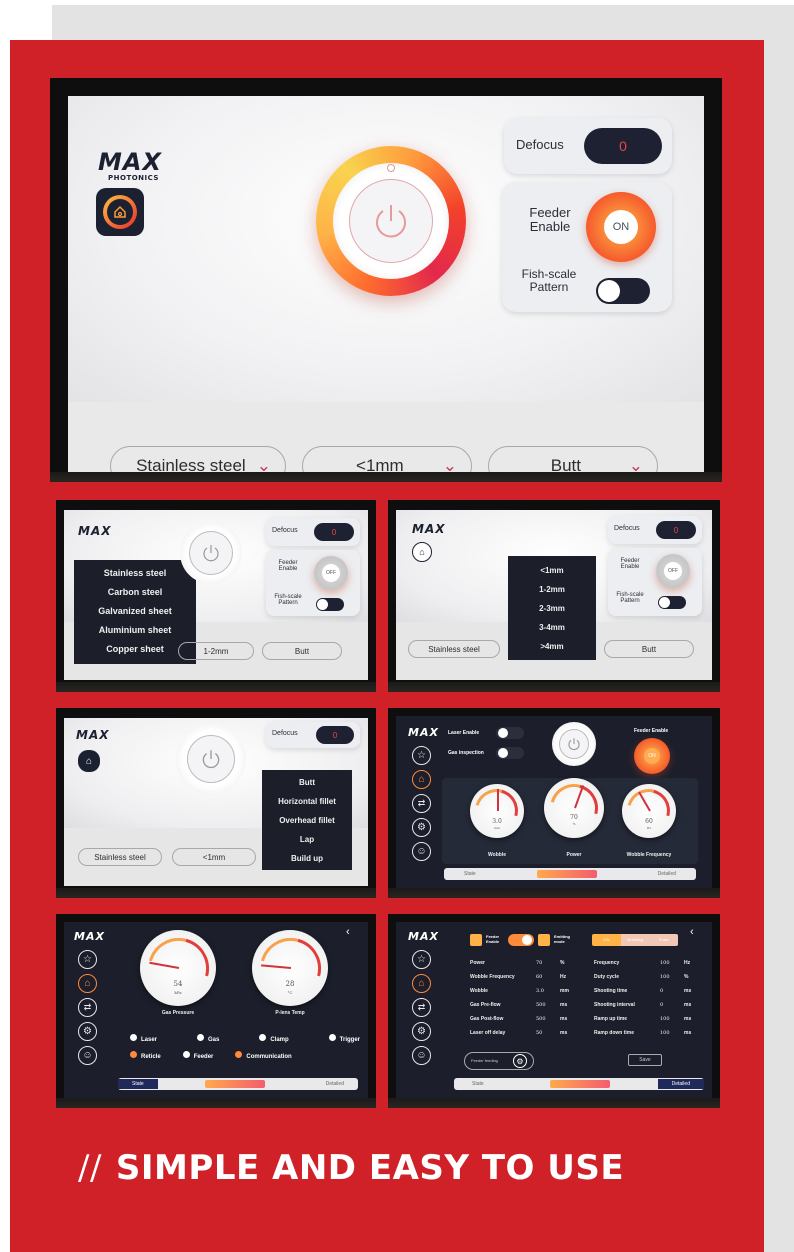 The image size is (794, 1252). I want to click on p-lens-temp-gauge: 28 °C, so click(290, 968).